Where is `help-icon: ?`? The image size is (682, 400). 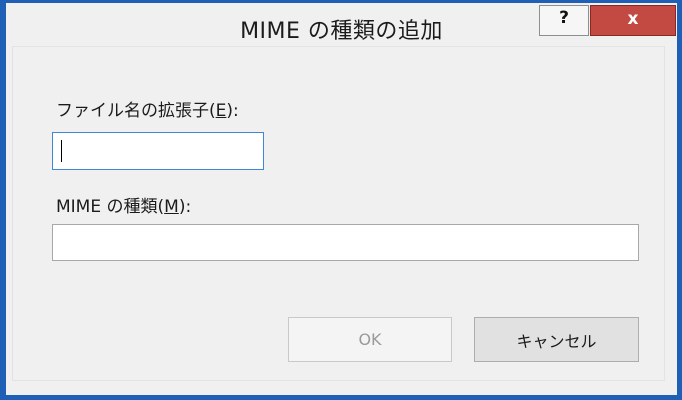
help-icon: ? is located at coordinates (564, 17).